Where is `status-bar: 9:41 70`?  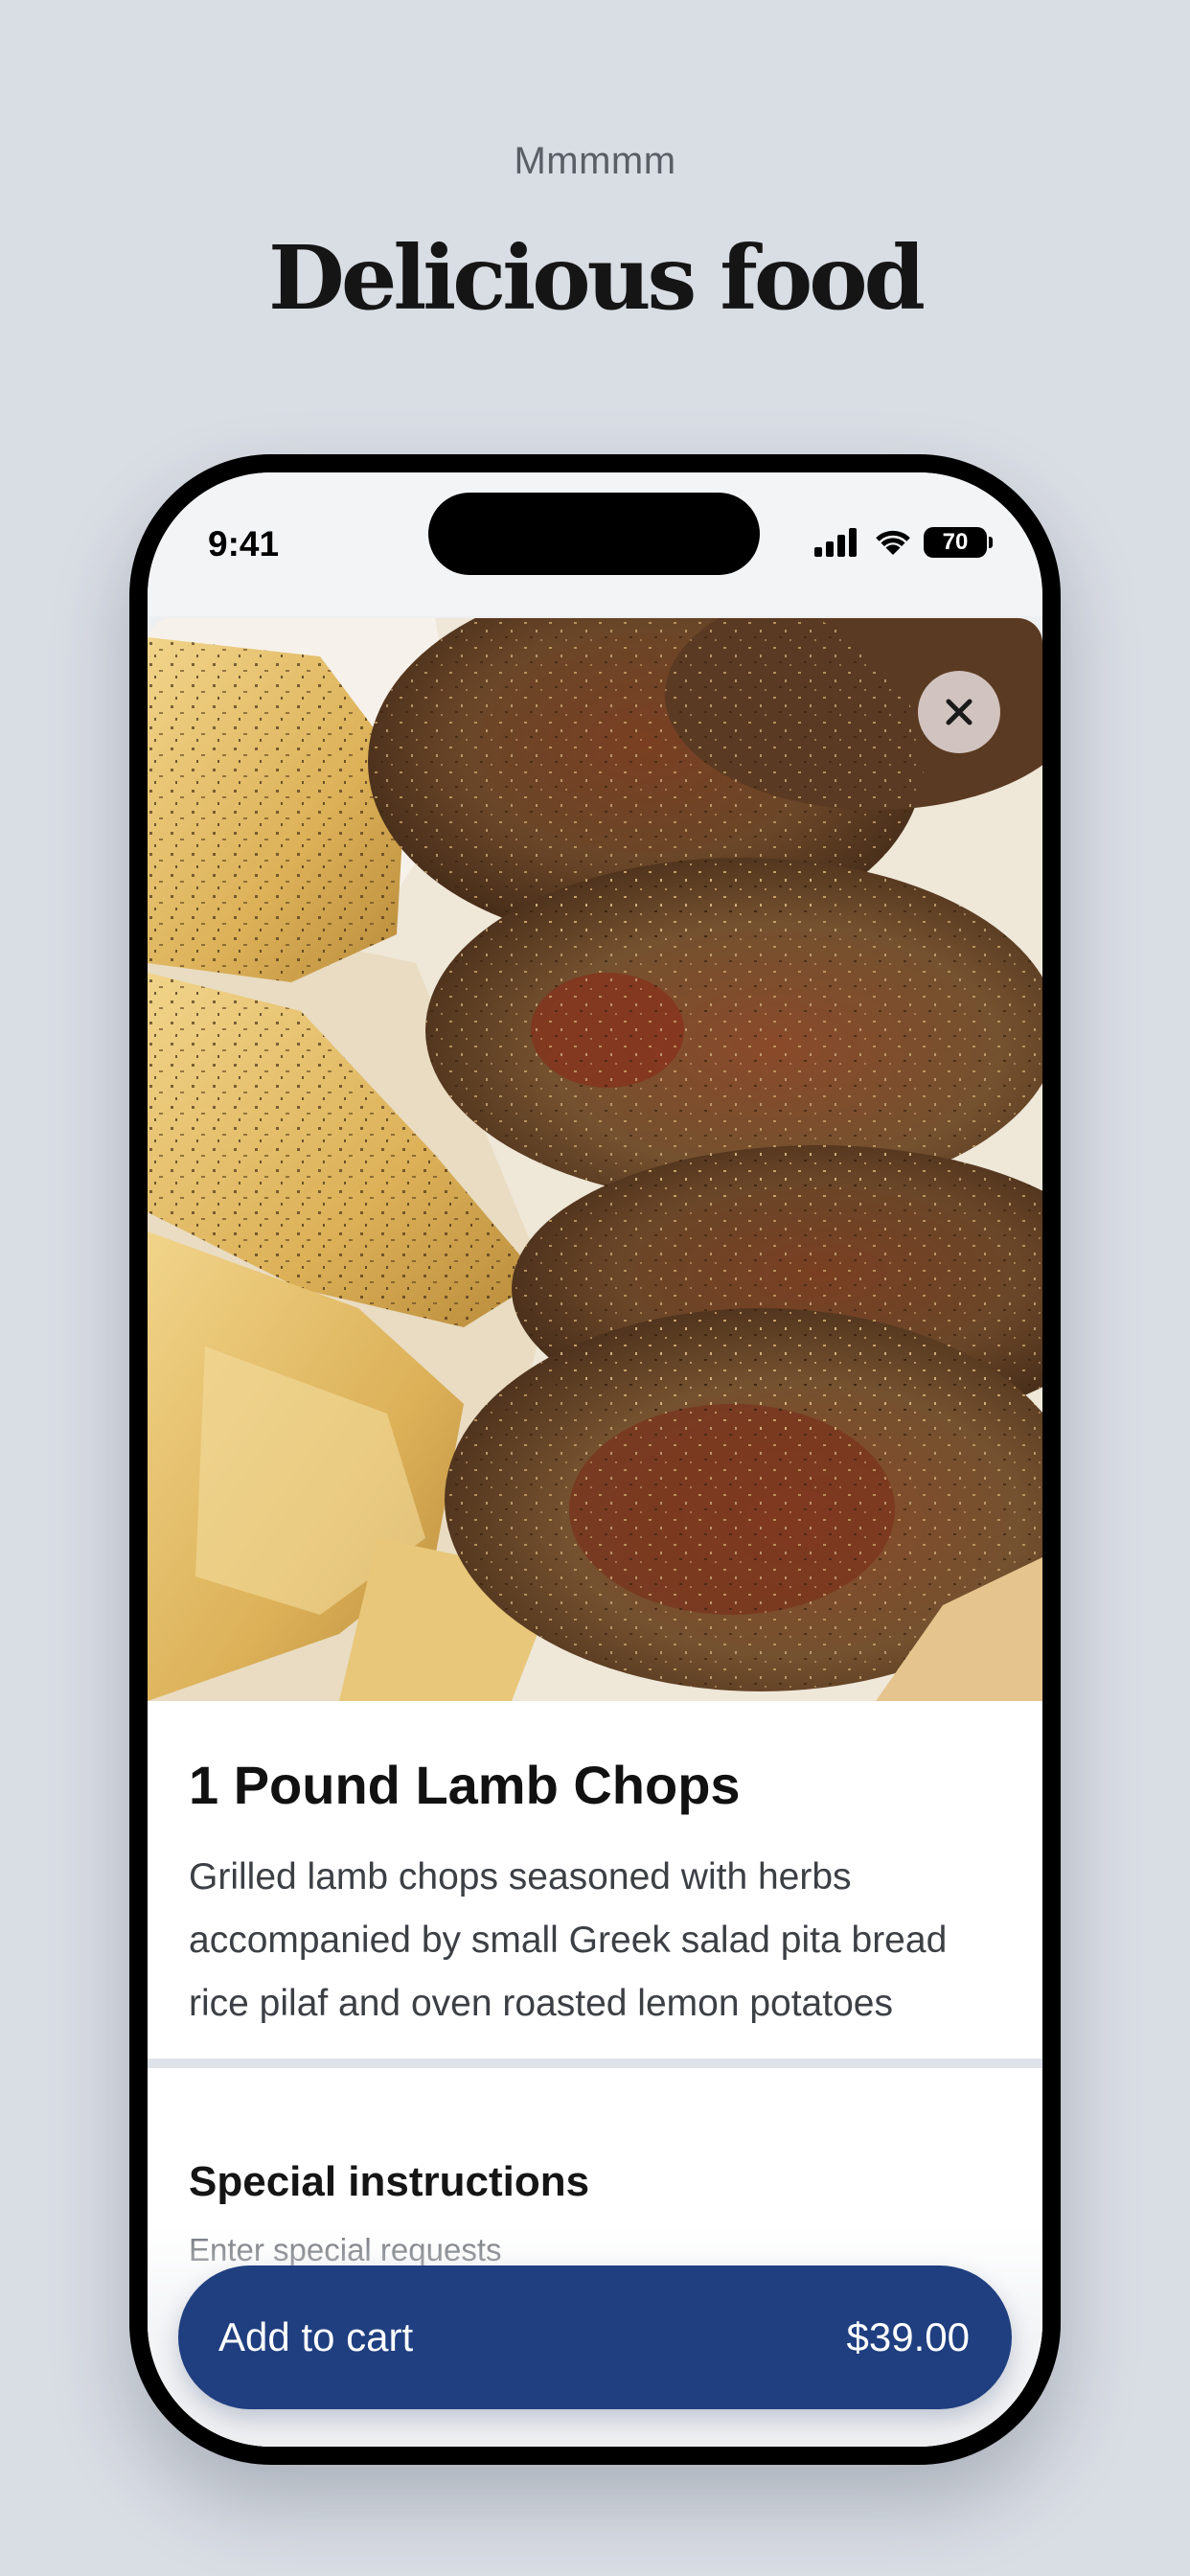
status-bar: 9:41 70 is located at coordinates (595, 544).